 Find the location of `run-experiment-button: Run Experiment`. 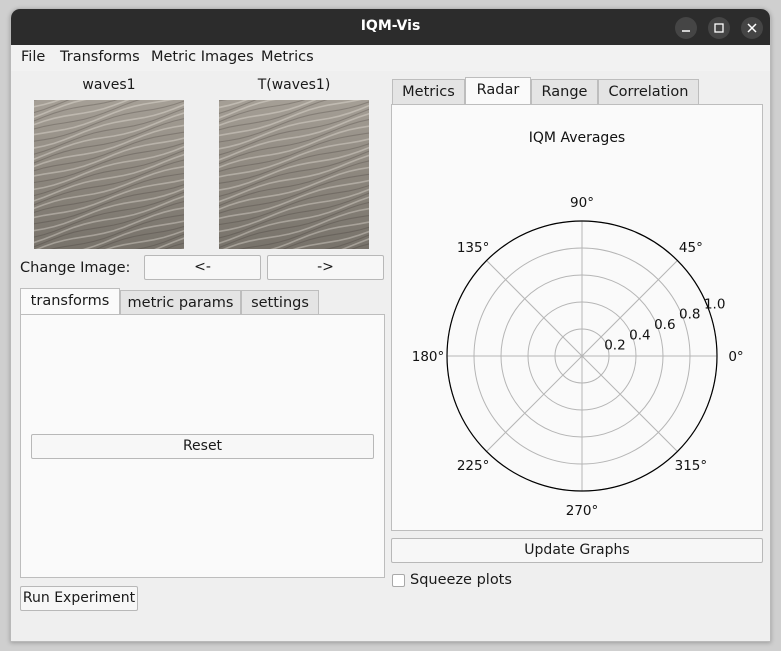

run-experiment-button: Run Experiment is located at coordinates (79, 598).